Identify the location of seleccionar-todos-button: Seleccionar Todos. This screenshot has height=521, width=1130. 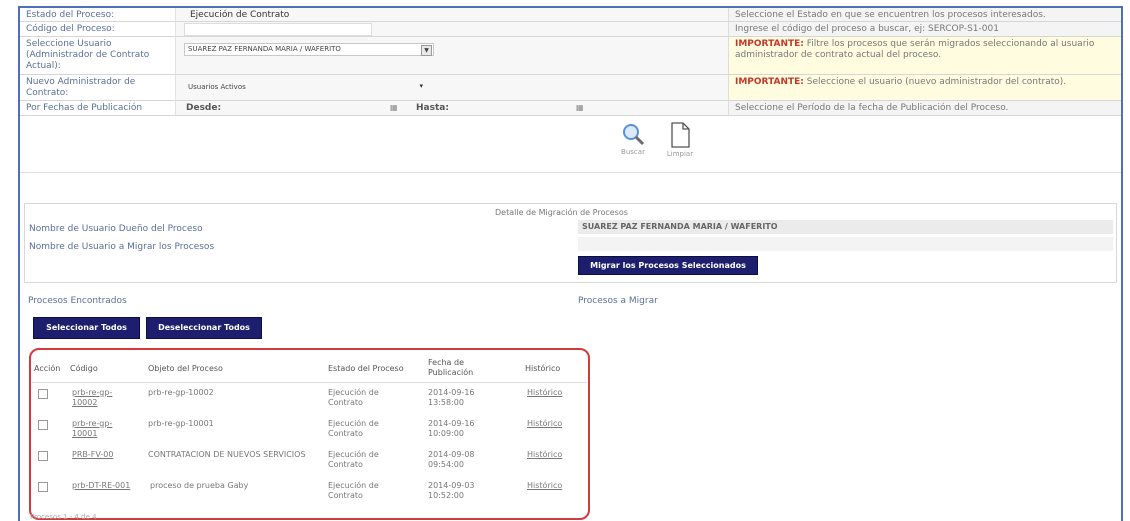
(86, 328).